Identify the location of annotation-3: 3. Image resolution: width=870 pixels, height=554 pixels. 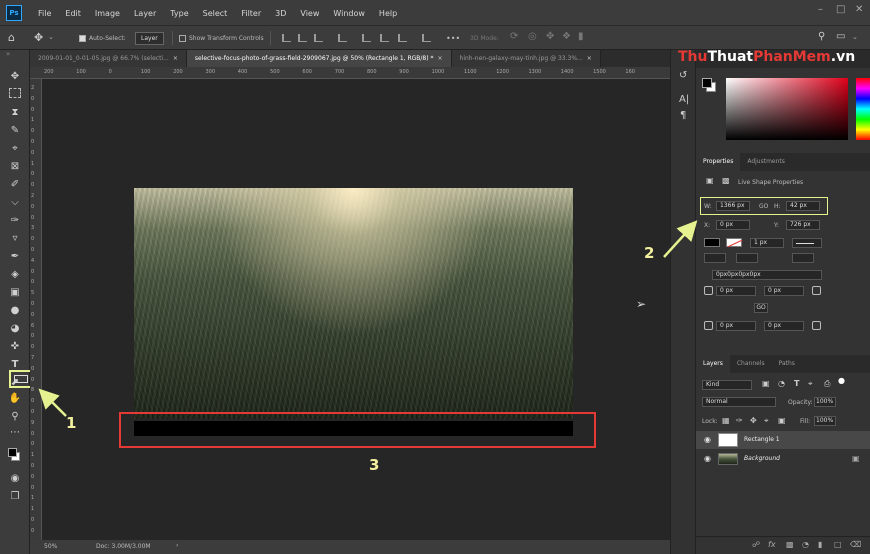
(374, 465).